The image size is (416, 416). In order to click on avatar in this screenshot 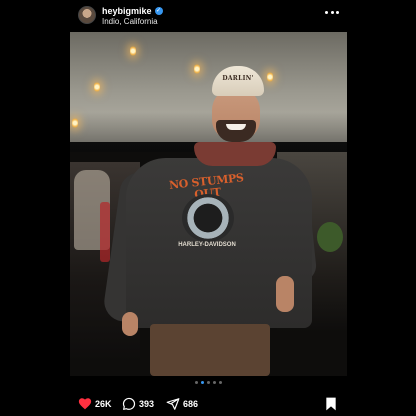, I will do `click(87, 15)`.